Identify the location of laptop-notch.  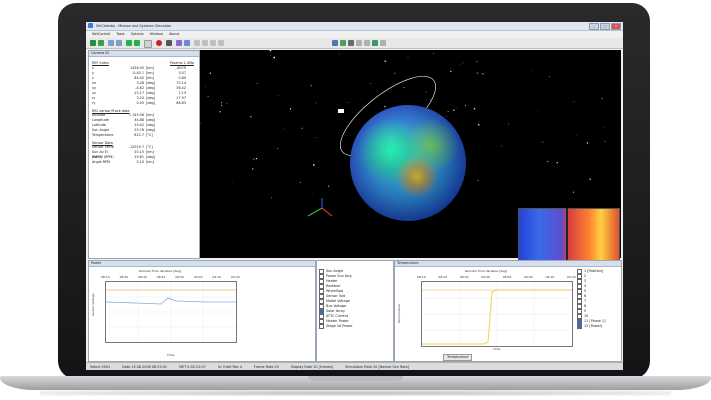
(355, 378).